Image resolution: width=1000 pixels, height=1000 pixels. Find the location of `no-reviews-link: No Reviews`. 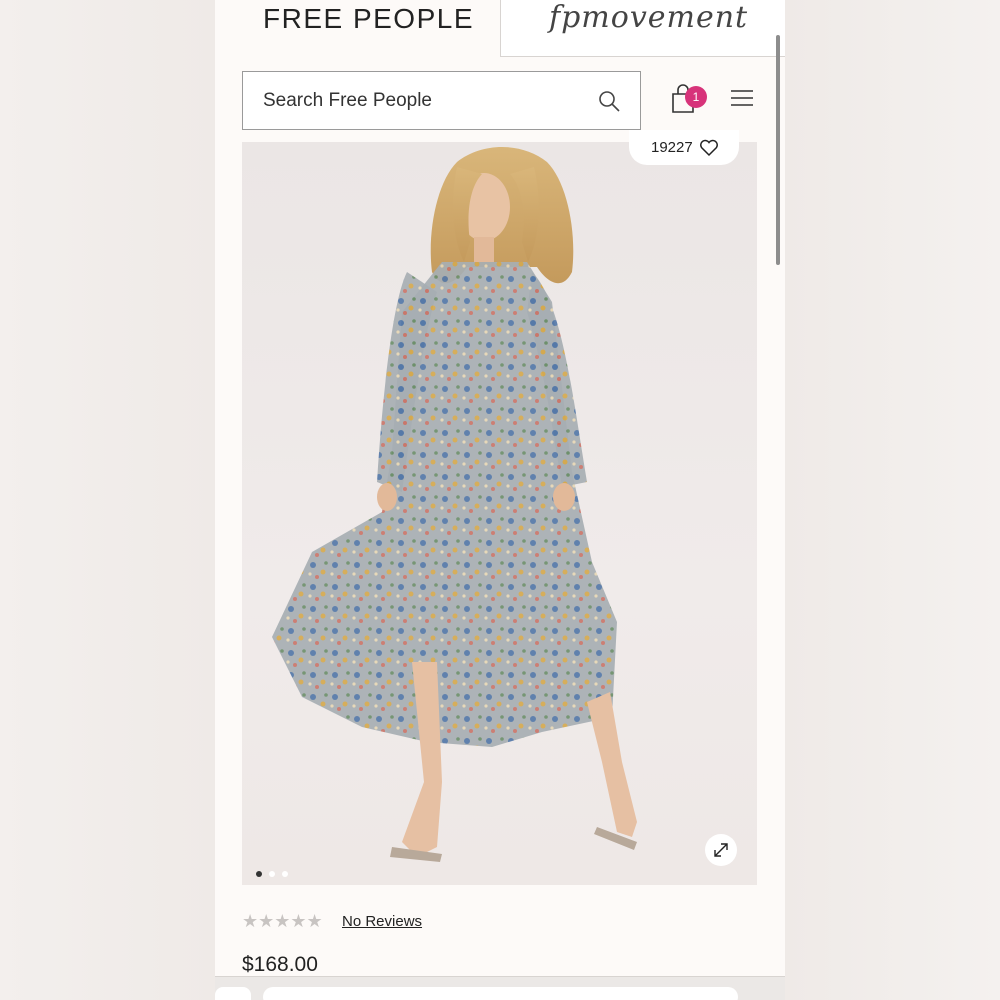

no-reviews-link: No Reviews is located at coordinates (382, 921).